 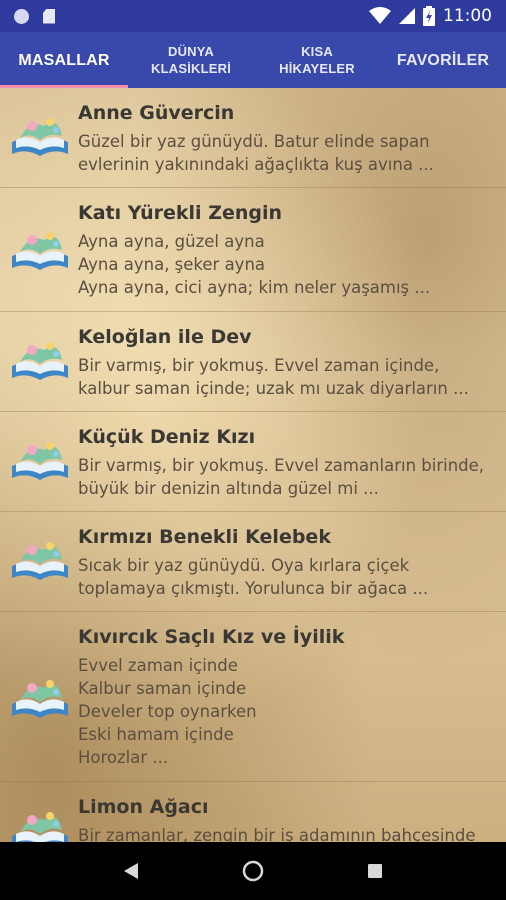 I want to click on story-title: Kırmızı Benekli Kelebek, so click(x=204, y=537).